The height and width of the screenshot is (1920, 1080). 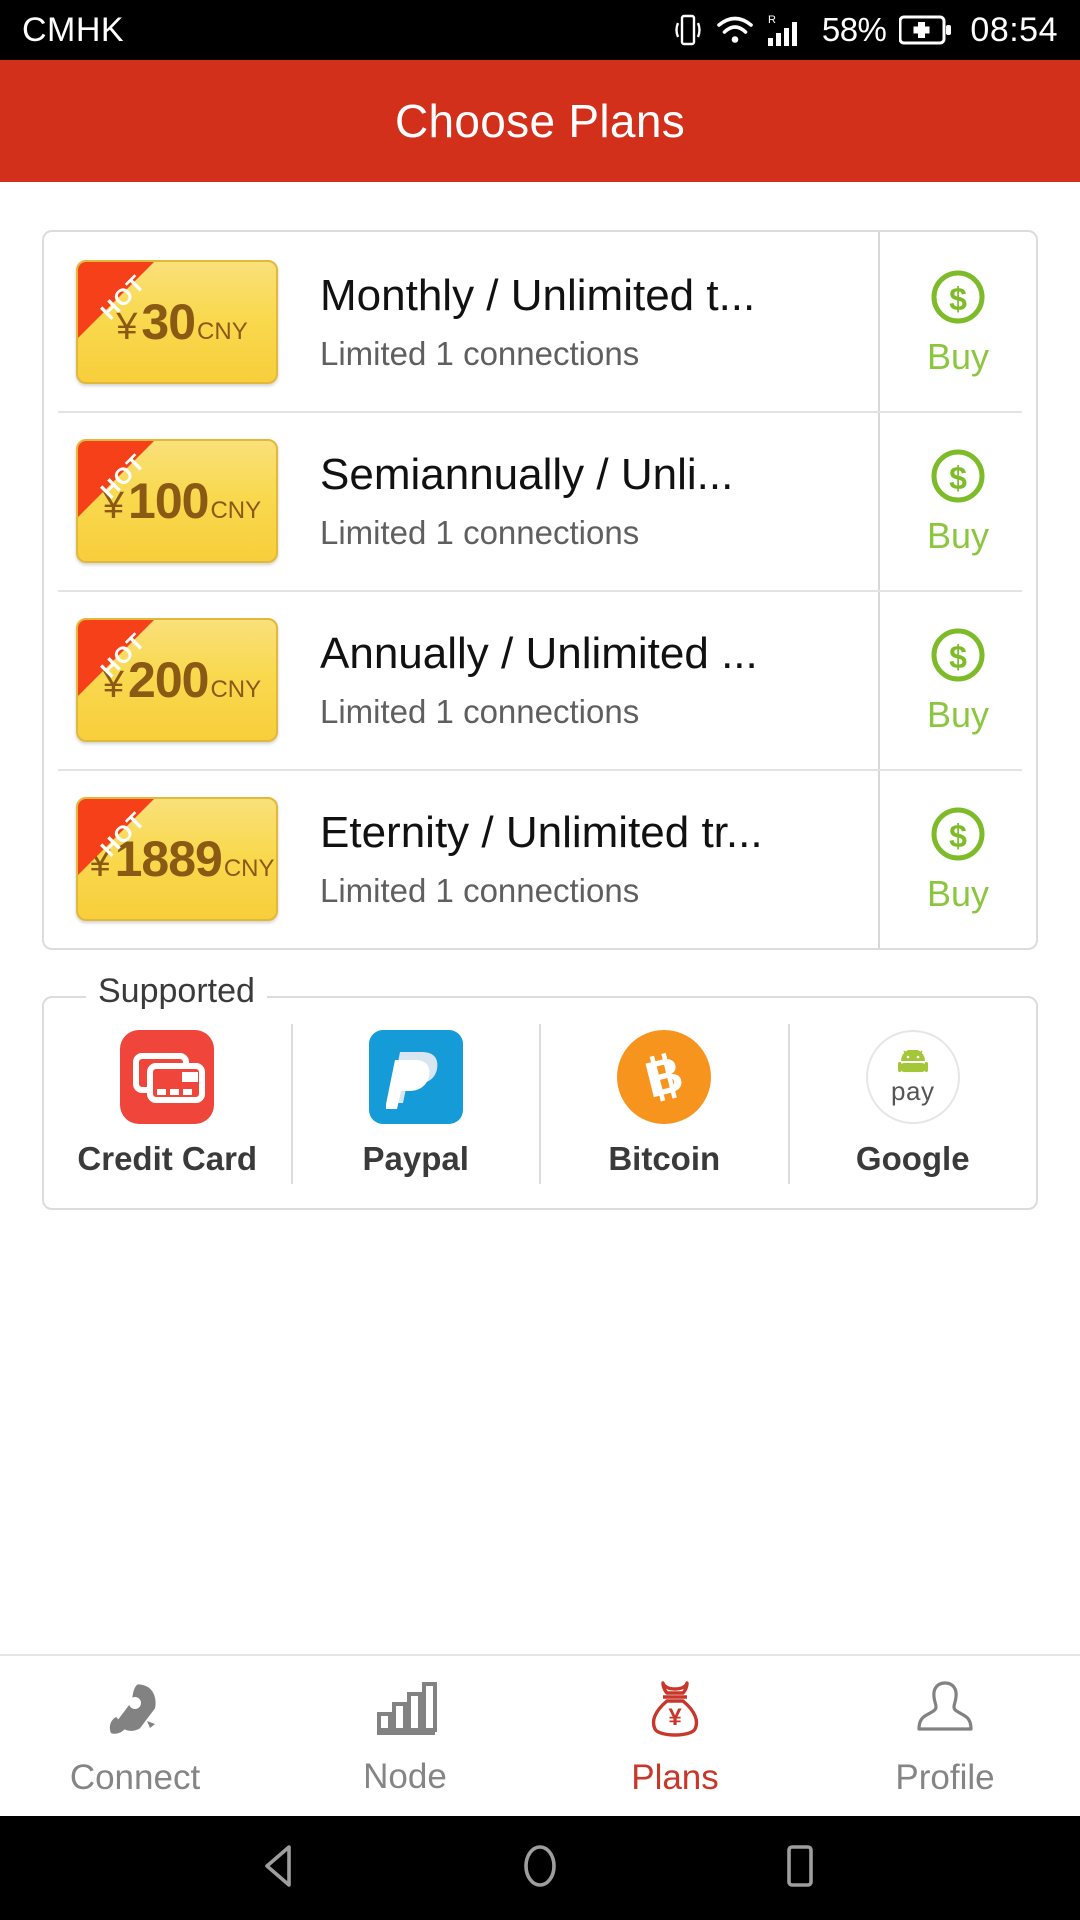 What do you see at coordinates (167, 1158) in the screenshot?
I see `payment-method-label: Credit Card` at bounding box center [167, 1158].